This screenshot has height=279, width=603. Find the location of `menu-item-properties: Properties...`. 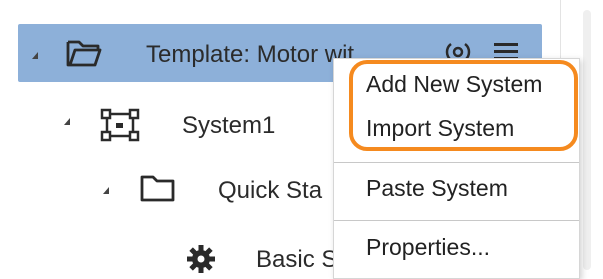

menu-item-properties: Properties... is located at coordinates (428, 247).